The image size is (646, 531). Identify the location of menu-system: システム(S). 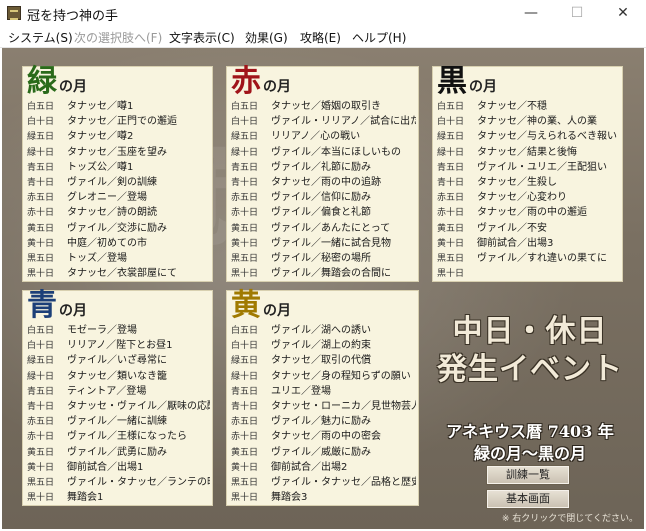
(40, 37).